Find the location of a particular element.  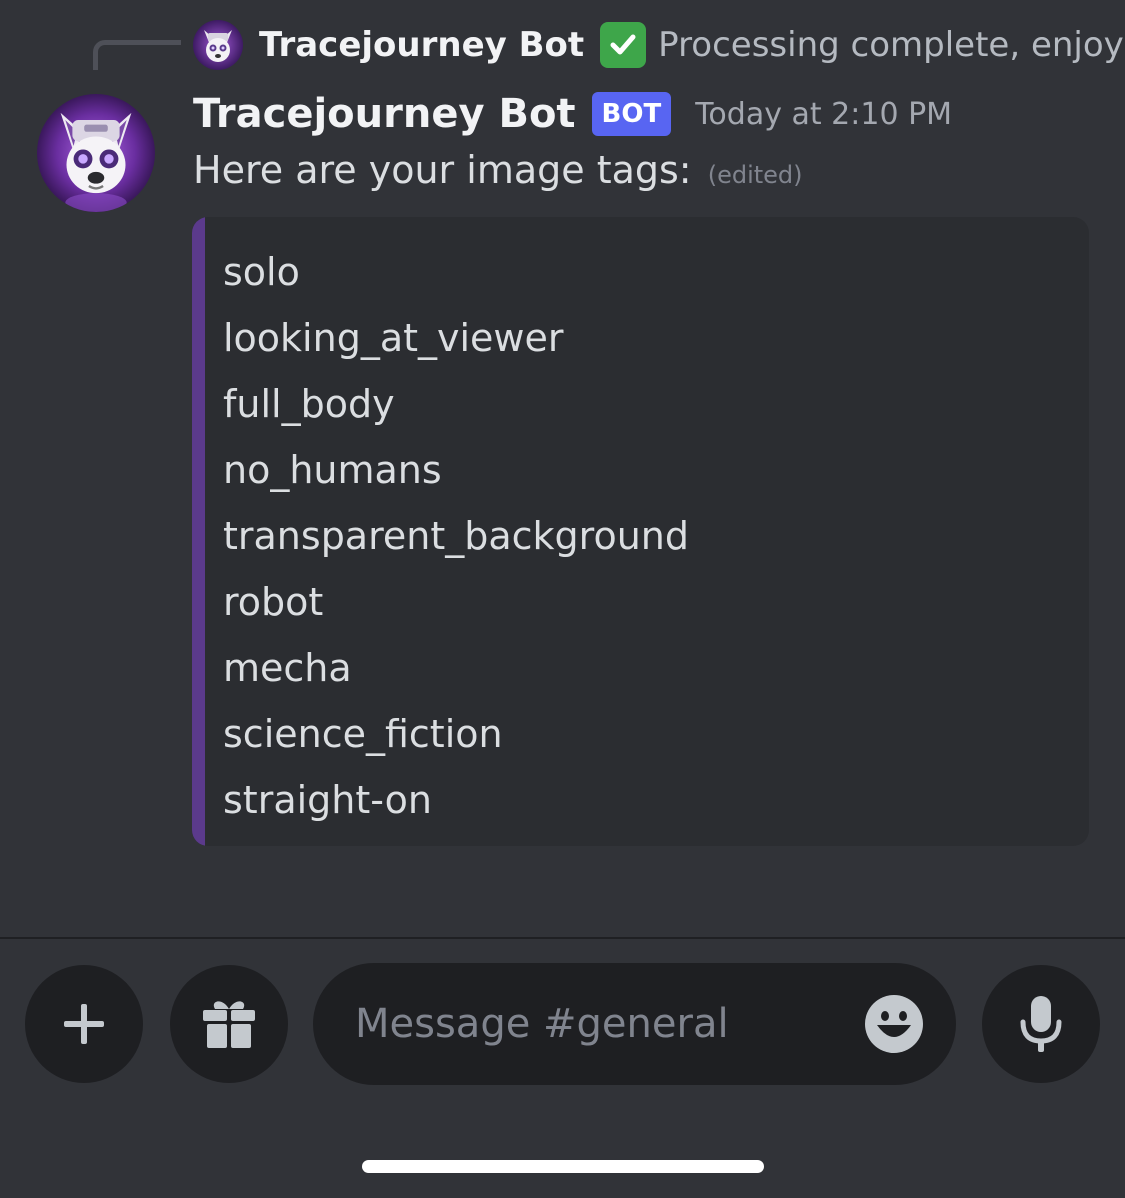

author-name: Tracejourney Bot is located at coordinates (384, 114).